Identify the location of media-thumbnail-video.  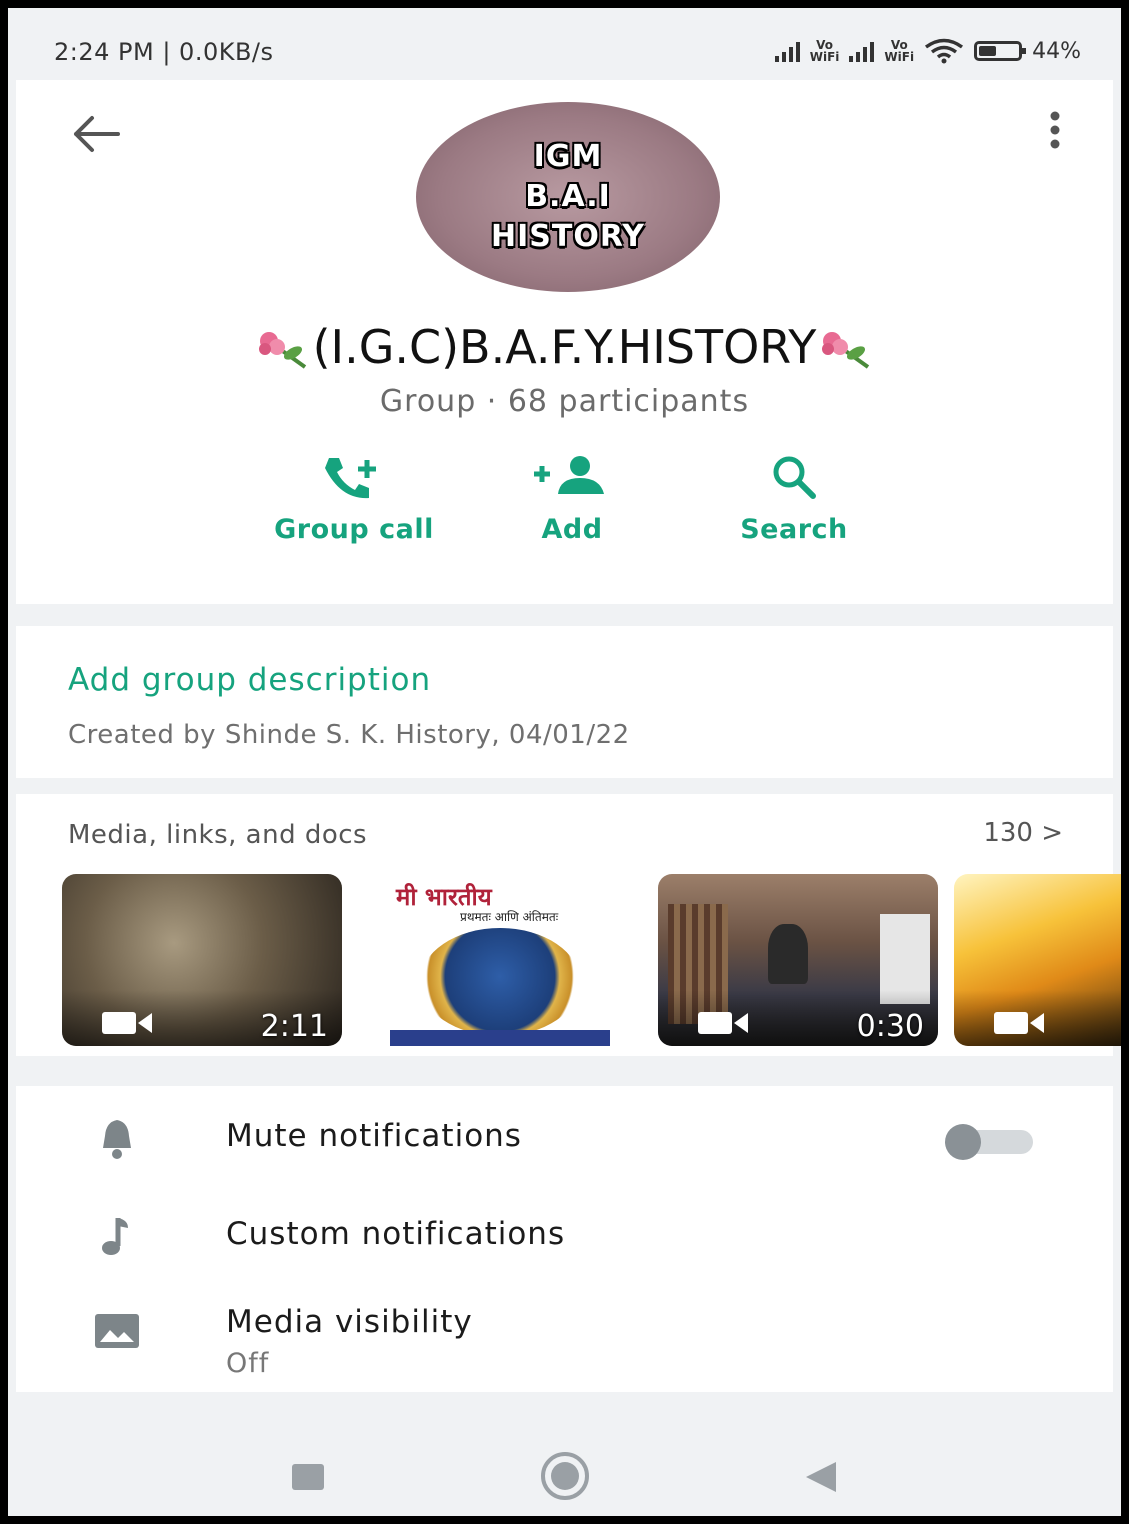
(1037, 960).